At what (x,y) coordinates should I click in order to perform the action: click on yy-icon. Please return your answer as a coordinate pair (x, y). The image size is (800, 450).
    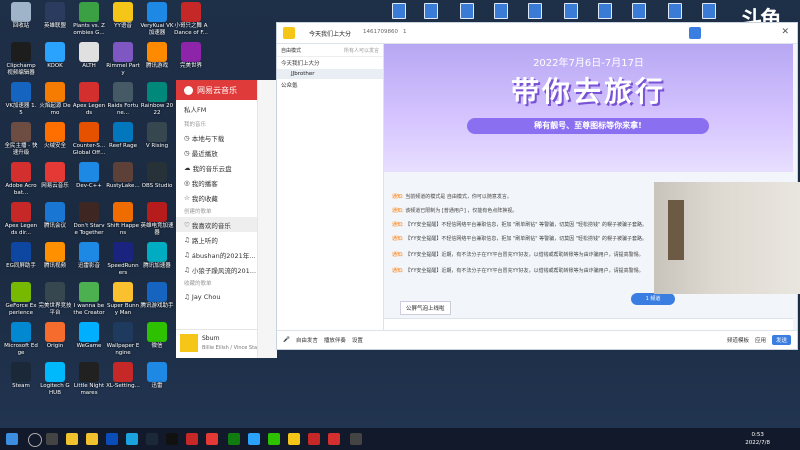
    Looking at the image, I should click on (294, 439).